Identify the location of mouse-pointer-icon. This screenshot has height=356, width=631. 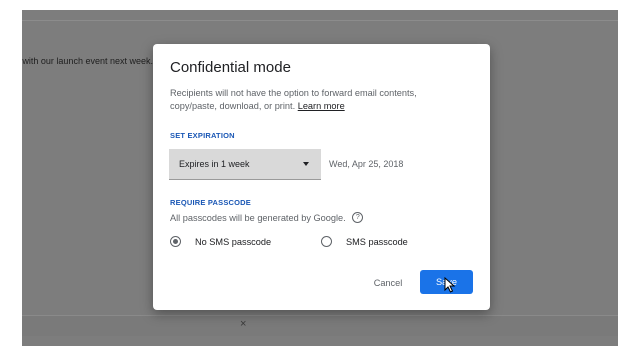
(450, 285).